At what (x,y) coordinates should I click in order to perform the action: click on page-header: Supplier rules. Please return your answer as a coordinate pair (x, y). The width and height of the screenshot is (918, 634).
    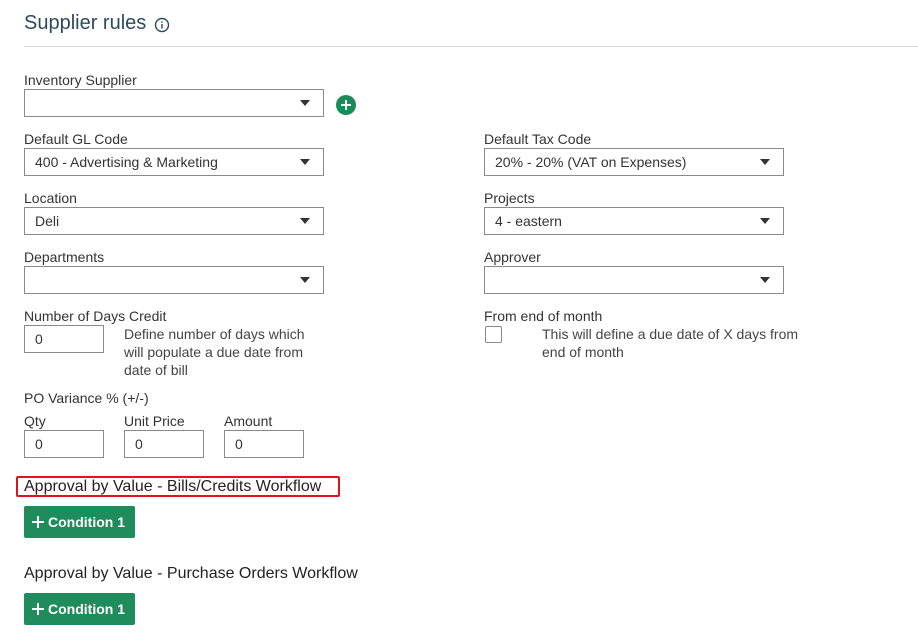
    Looking at the image, I should click on (97, 23).